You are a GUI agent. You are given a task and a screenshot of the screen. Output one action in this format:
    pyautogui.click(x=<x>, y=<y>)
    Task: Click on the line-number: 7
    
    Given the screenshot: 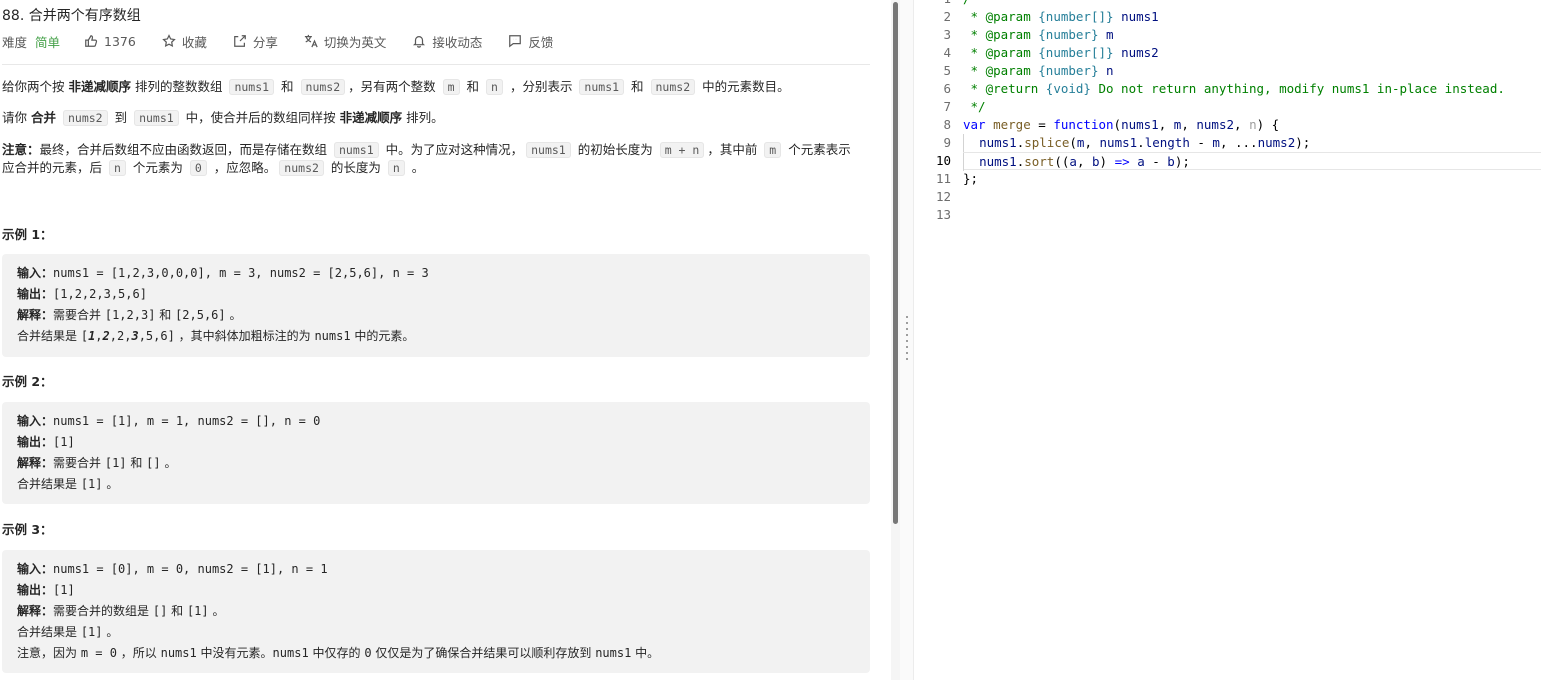 What is the action you would take?
    pyautogui.click(x=947, y=106)
    